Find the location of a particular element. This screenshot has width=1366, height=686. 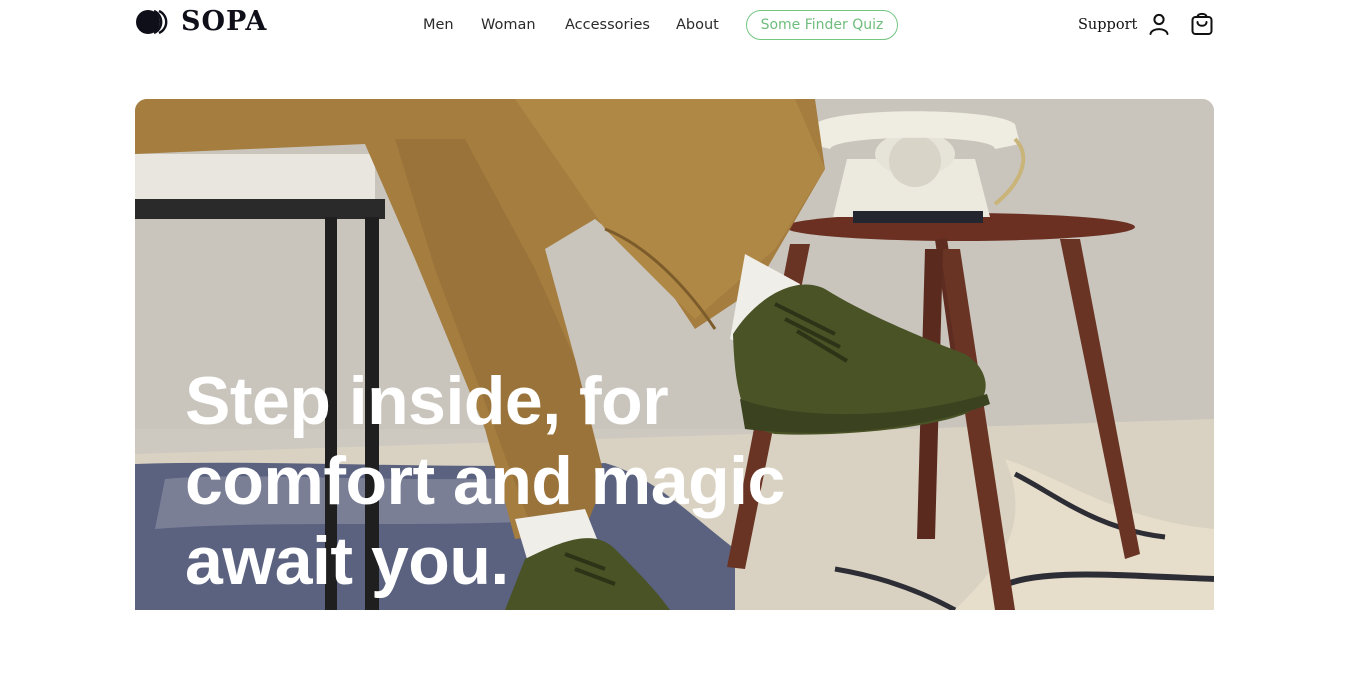

cart-button is located at coordinates (1202, 24).